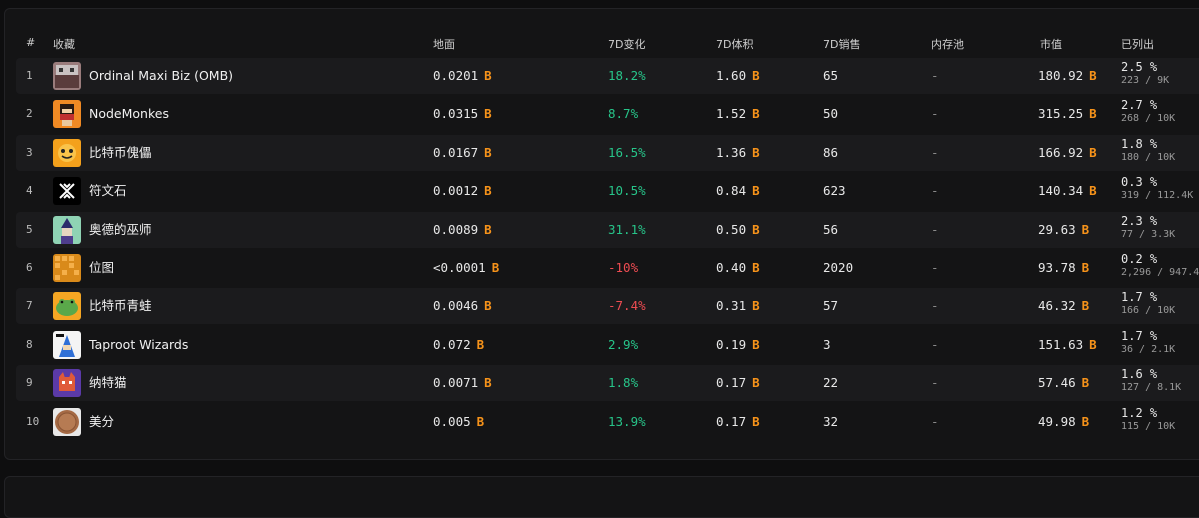  What do you see at coordinates (67, 191) in the screenshot?
I see `runestone-avatar-icon` at bounding box center [67, 191].